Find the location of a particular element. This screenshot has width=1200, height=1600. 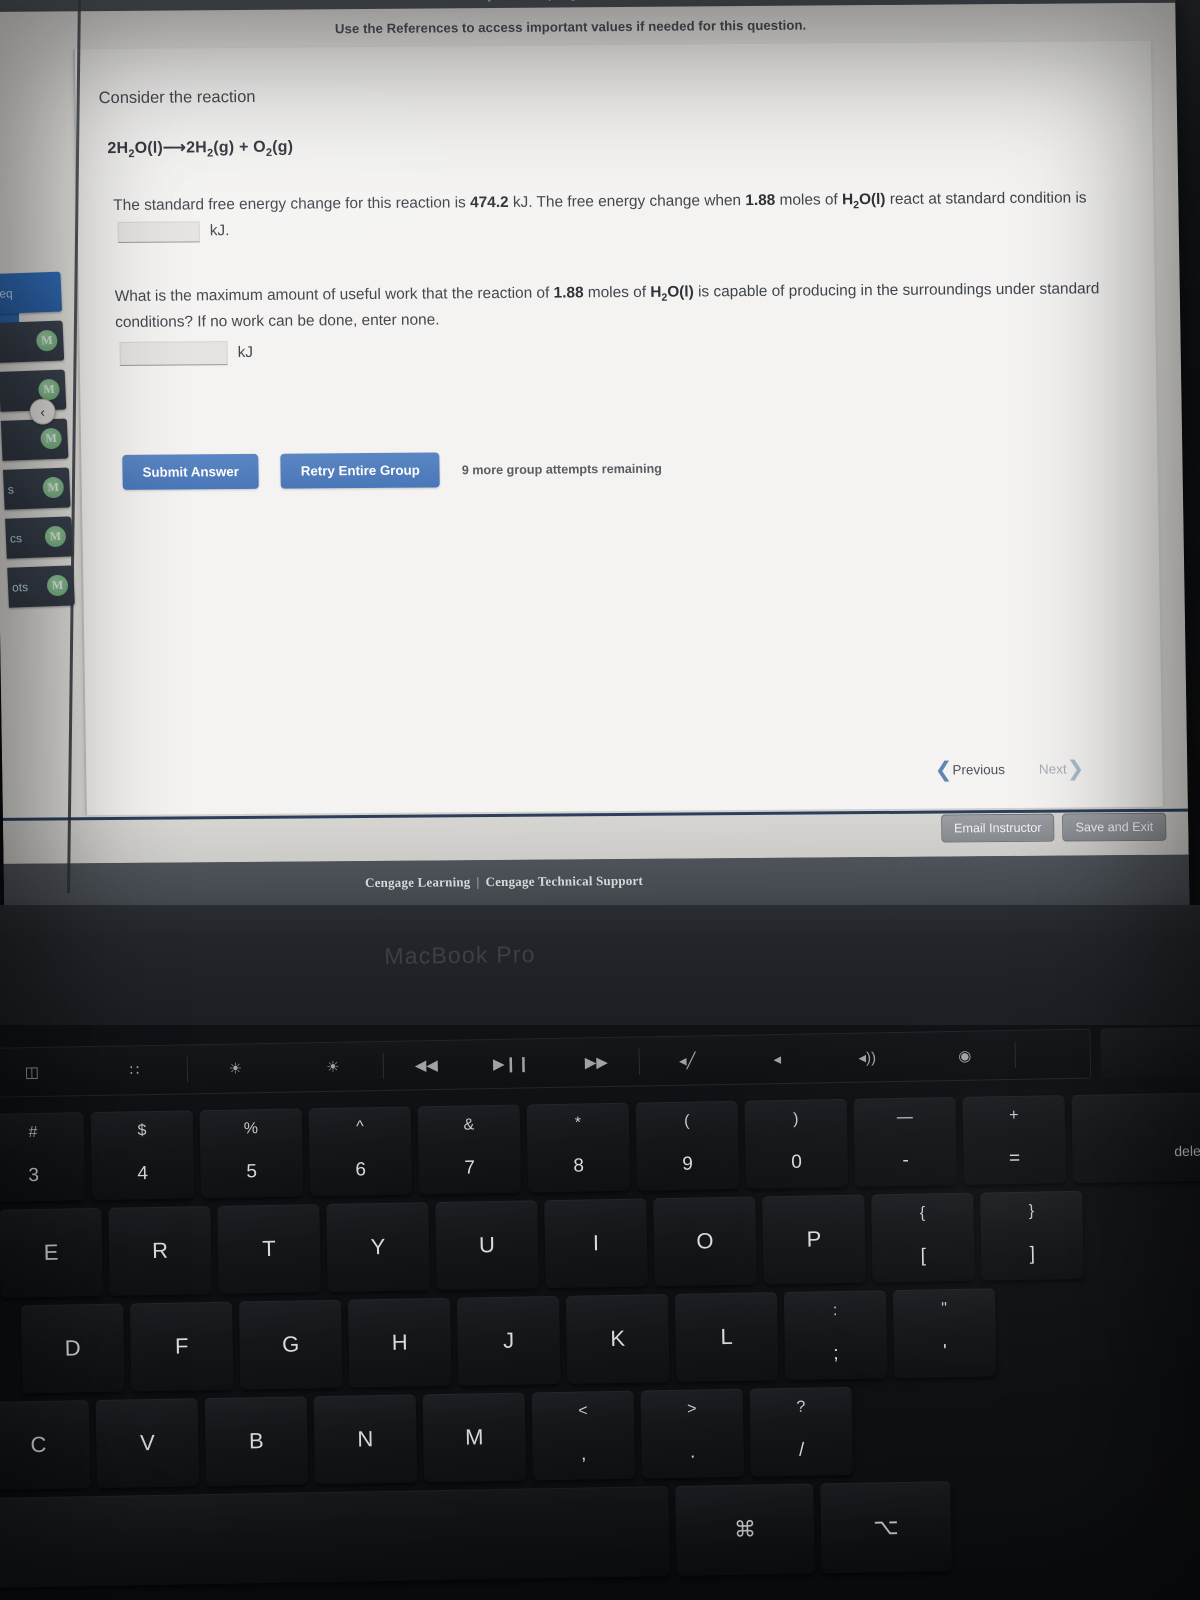

submit-answer-button: Submit Answer is located at coordinates (191, 471).